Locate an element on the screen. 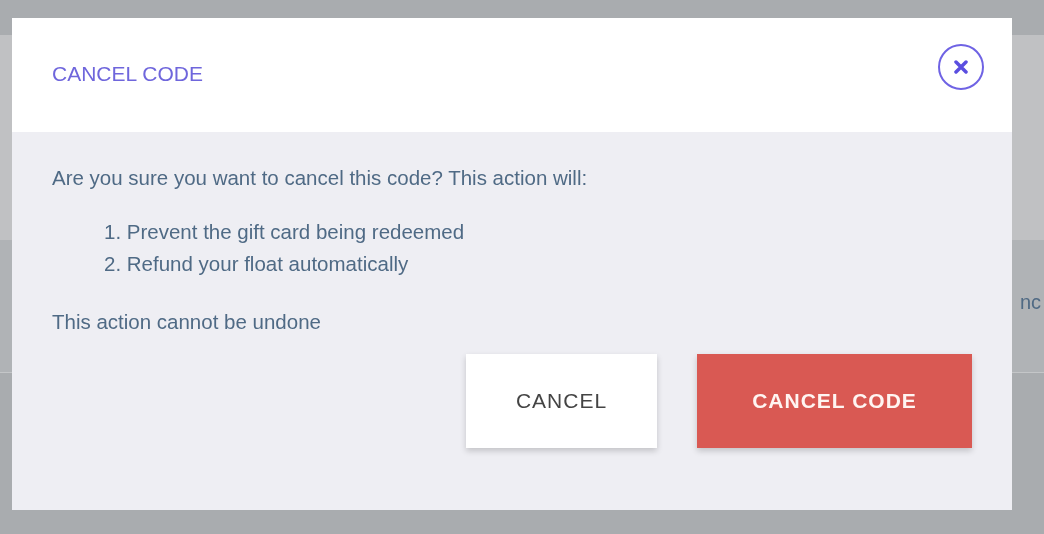  warning-text: This action cannot be undone is located at coordinates (187, 322).